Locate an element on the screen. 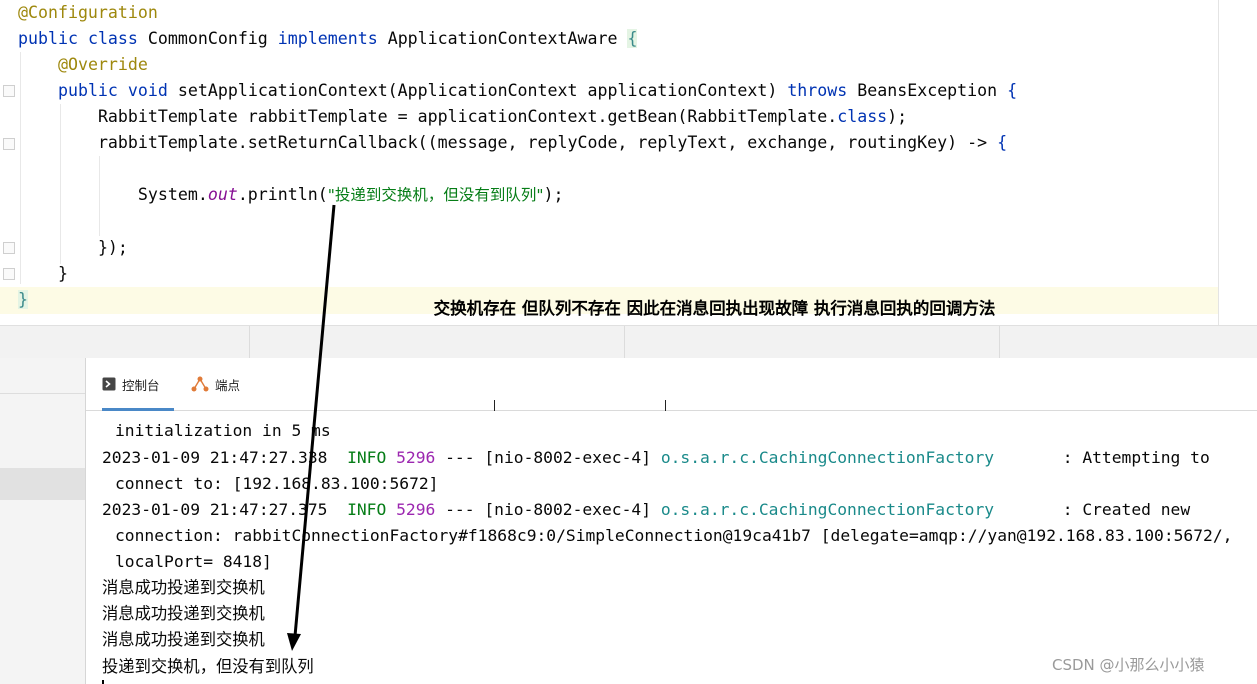  tab-endpoints: 端点 is located at coordinates (215, 384).